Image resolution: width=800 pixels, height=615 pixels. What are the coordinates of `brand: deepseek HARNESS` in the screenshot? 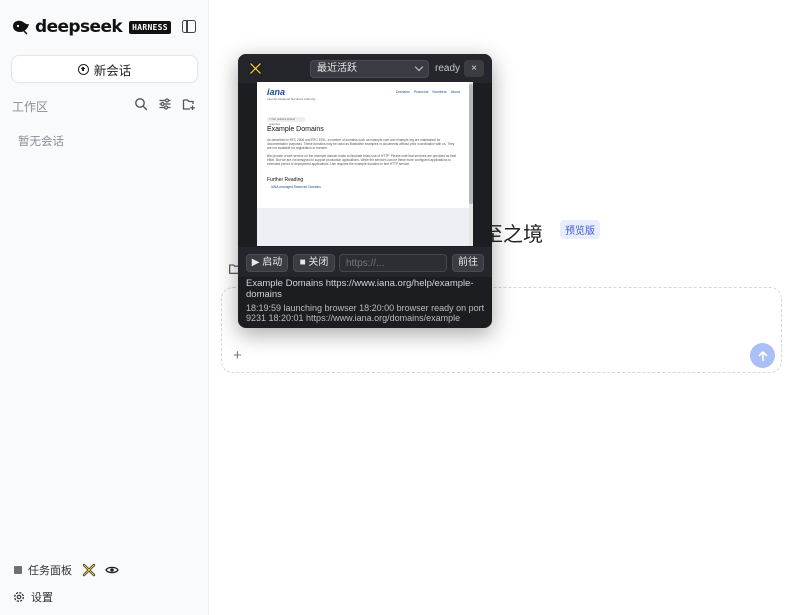 It's located at (91, 27).